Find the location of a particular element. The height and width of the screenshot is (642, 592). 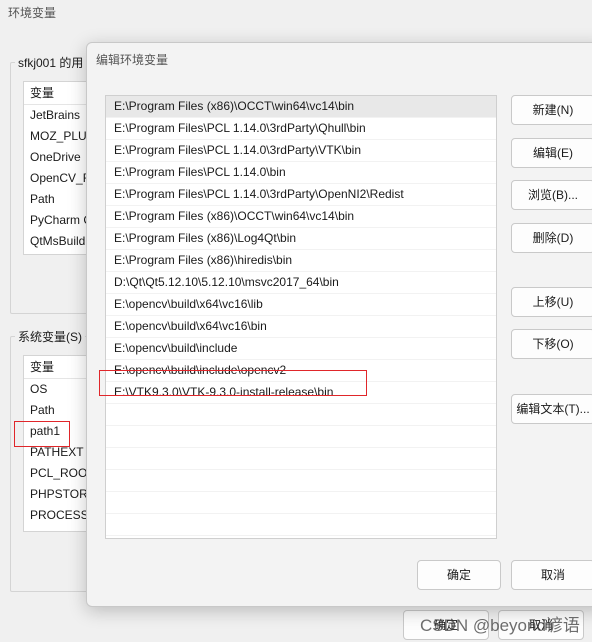

new-button: 新建(N) is located at coordinates (551, 110).